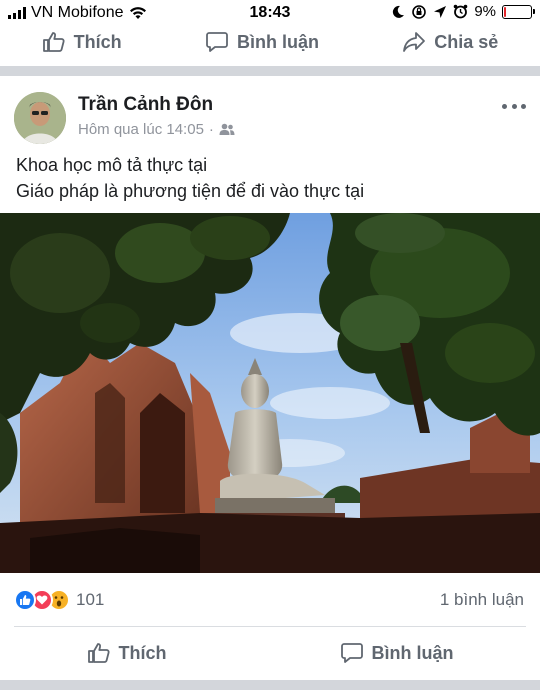 The width and height of the screenshot is (540, 690). Describe the element at coordinates (59, 600) in the screenshot. I see `reactions-summary: 101` at that location.